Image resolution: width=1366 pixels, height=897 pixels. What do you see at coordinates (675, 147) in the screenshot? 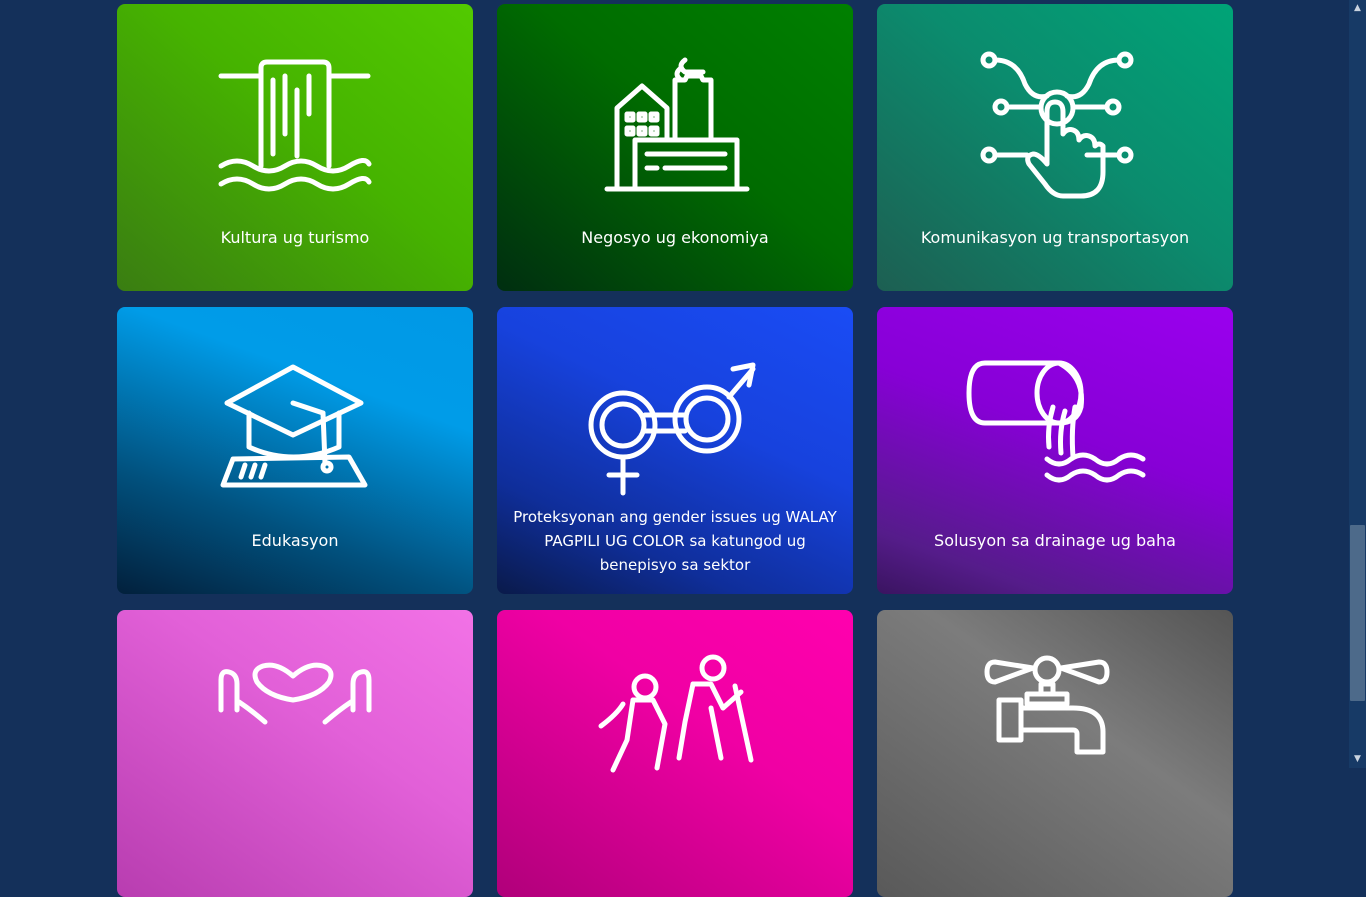
I see `card-negosyo-ekonomiya: Negosyo ug ekonomiya` at bounding box center [675, 147].